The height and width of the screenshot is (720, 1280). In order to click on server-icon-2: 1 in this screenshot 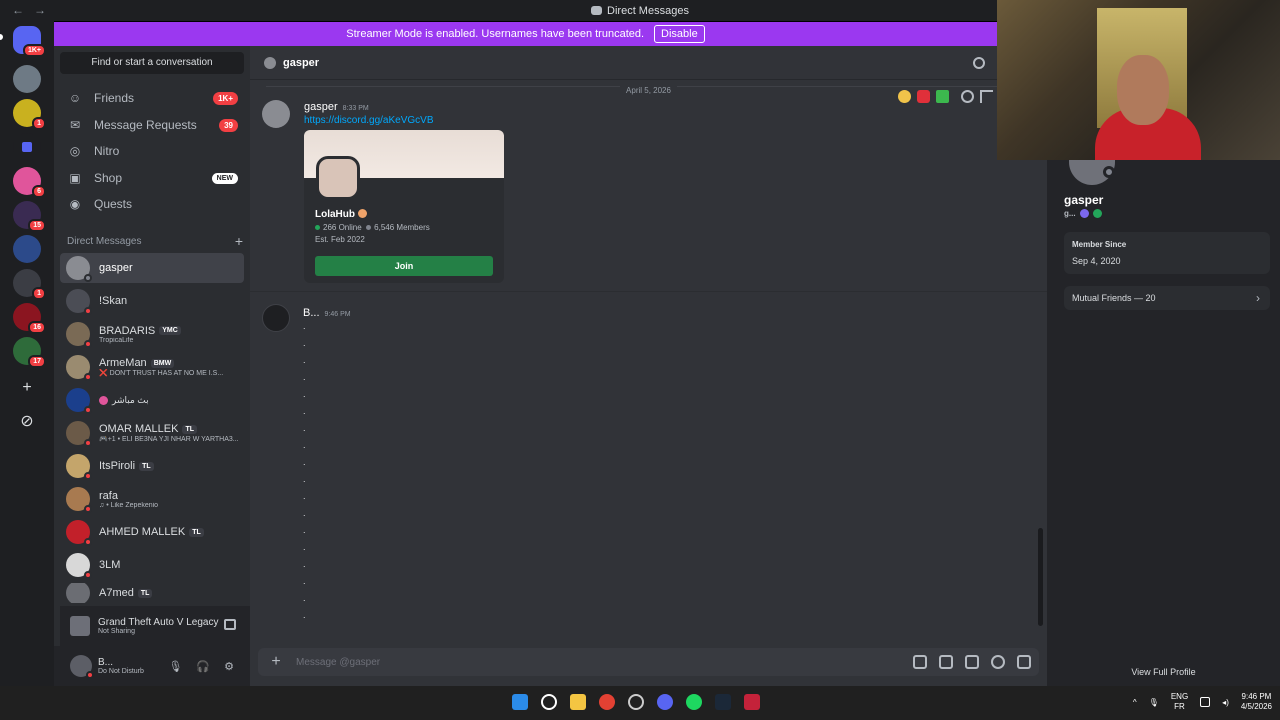, I will do `click(29, 114)`.